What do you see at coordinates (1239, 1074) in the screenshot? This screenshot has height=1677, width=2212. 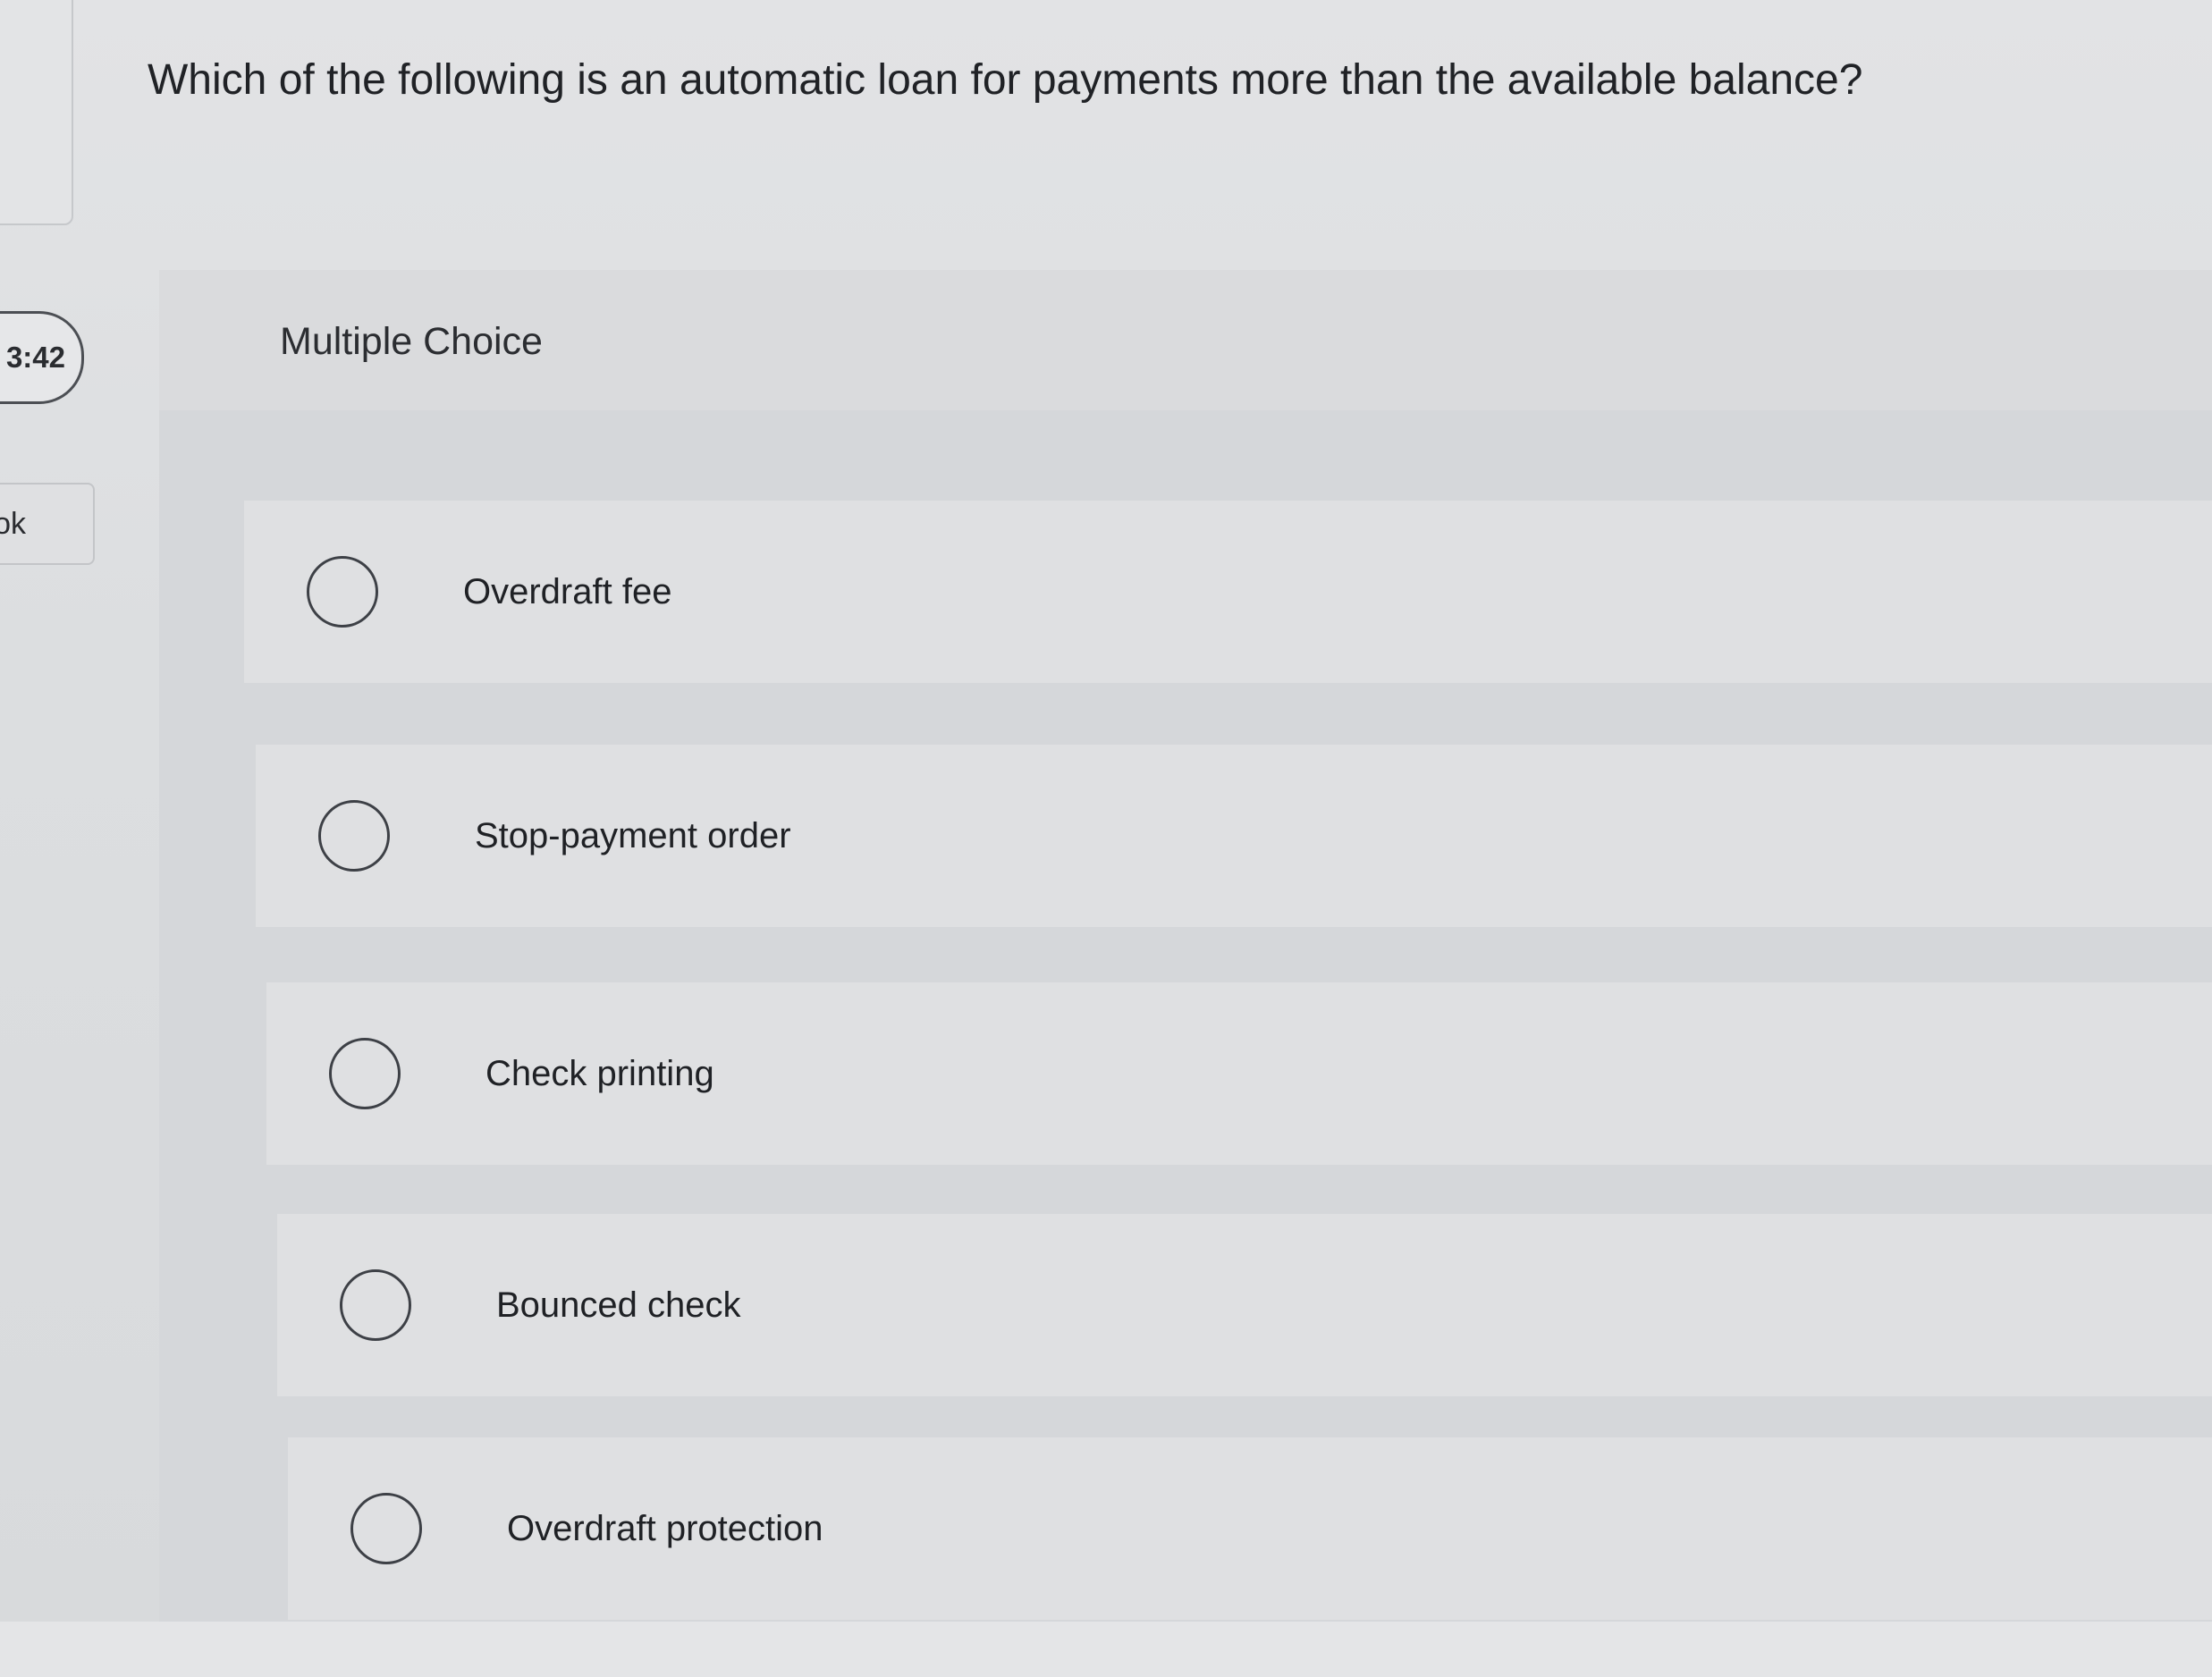 I see `answer-option: Check printing` at bounding box center [1239, 1074].